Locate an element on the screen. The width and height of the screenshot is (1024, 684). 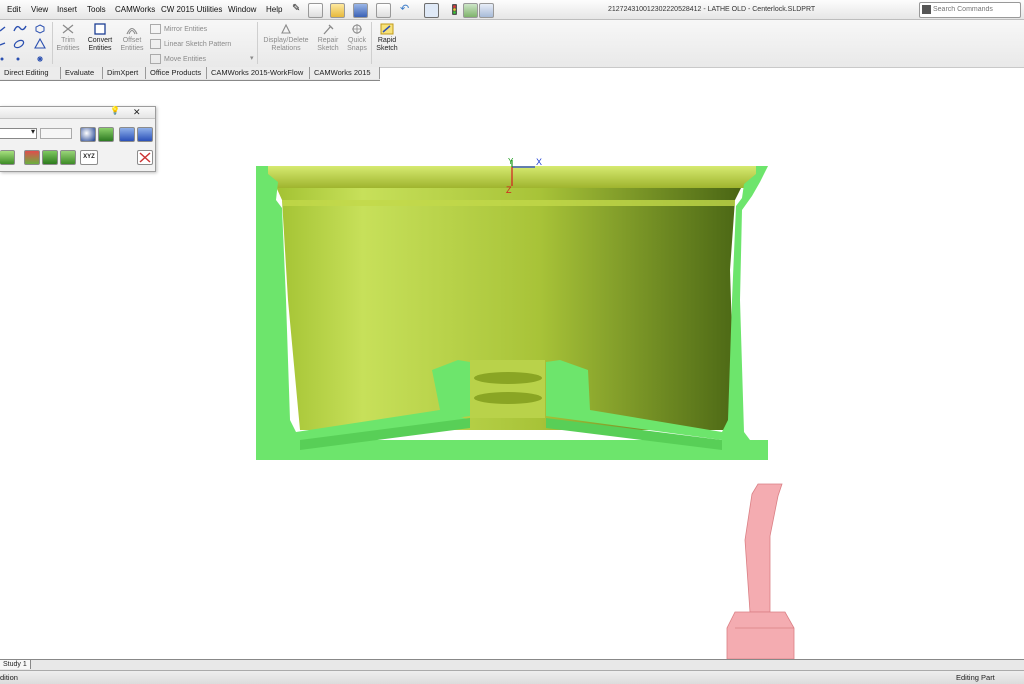
hub-groove-top is located at coordinates (508, 378).